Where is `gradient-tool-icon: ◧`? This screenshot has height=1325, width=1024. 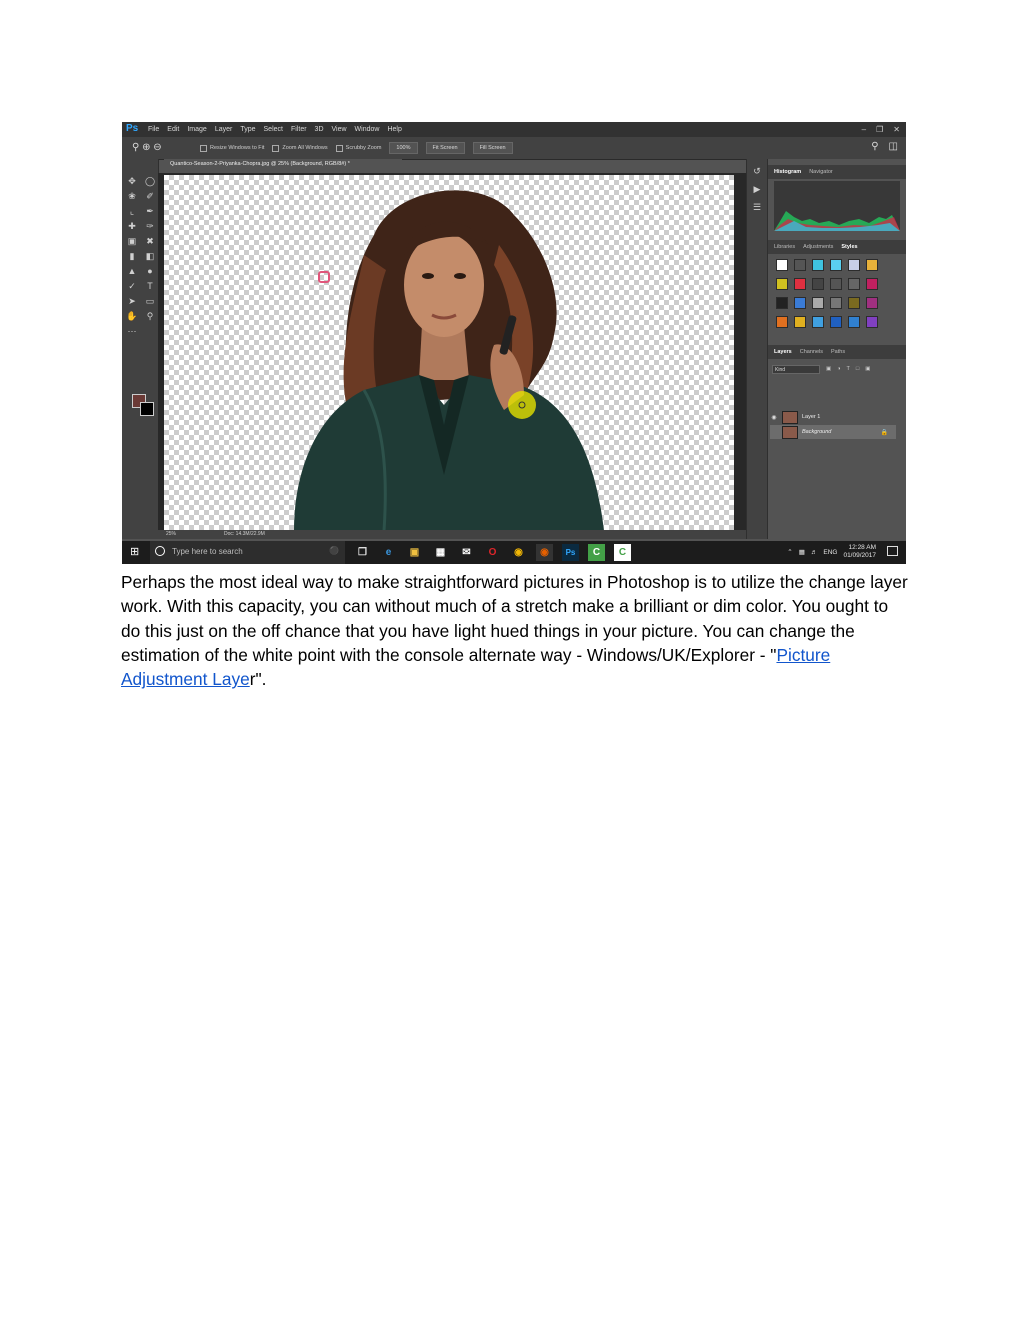
gradient-tool-icon: ◧ is located at coordinates (150, 256).